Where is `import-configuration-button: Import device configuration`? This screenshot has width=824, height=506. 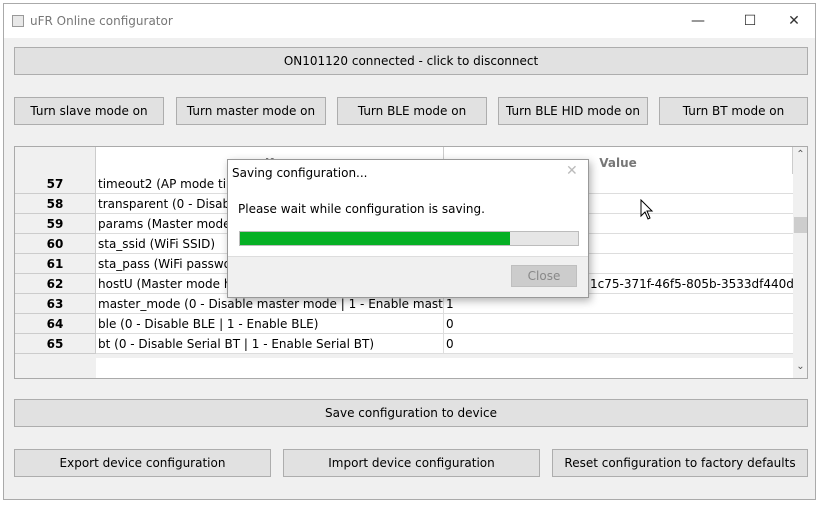 import-configuration-button: Import device configuration is located at coordinates (411, 463).